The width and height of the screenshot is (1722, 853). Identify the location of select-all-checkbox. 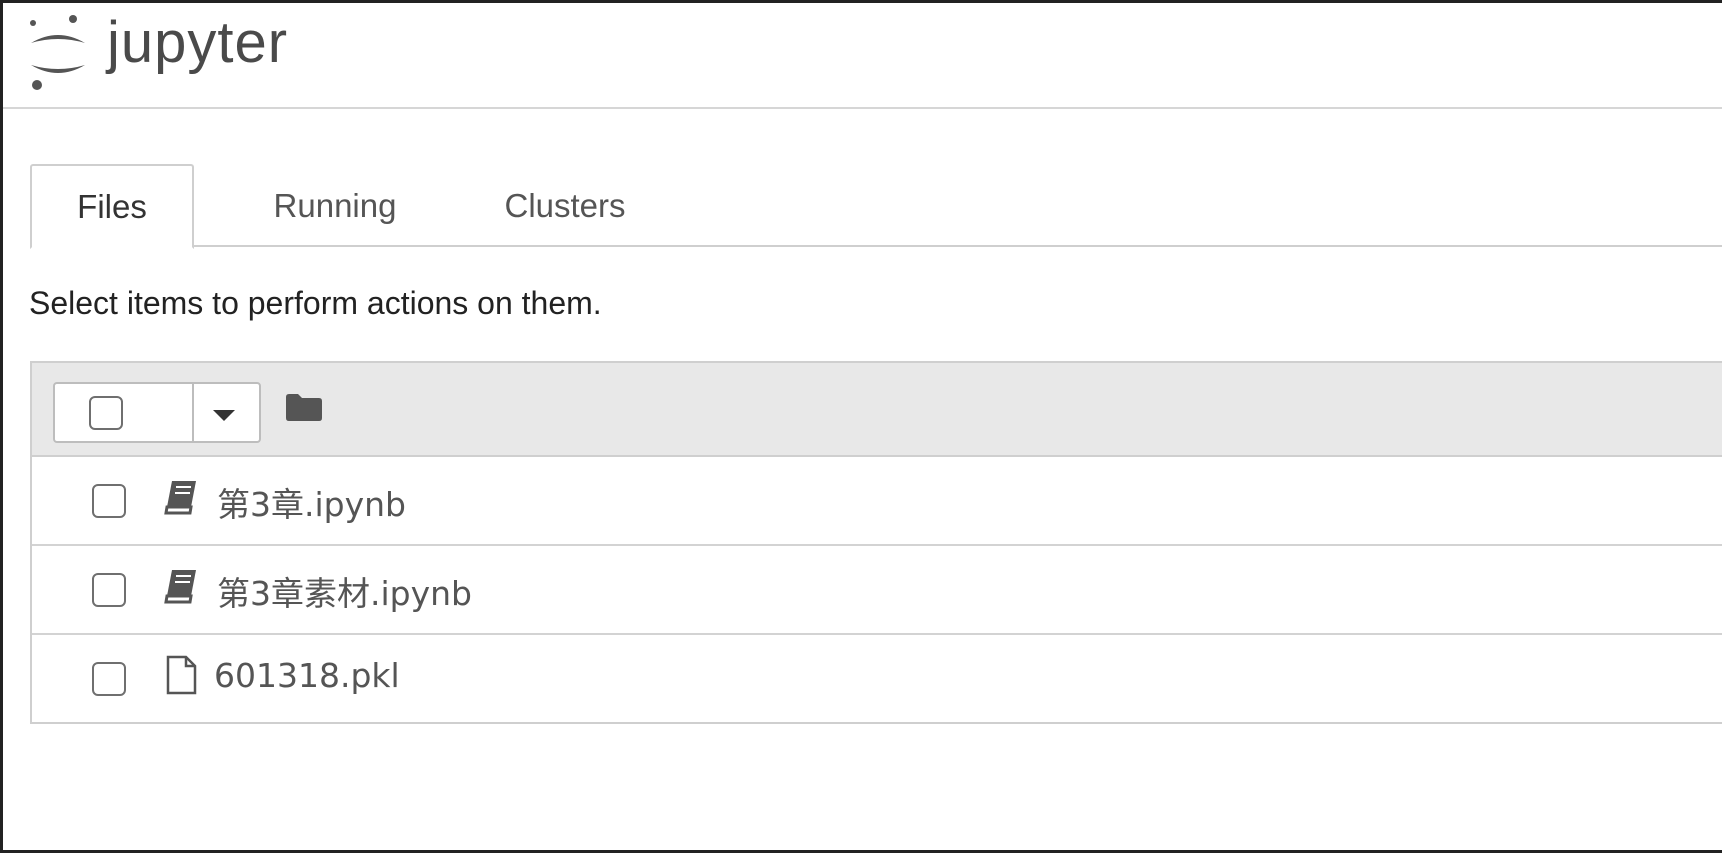
(106, 413).